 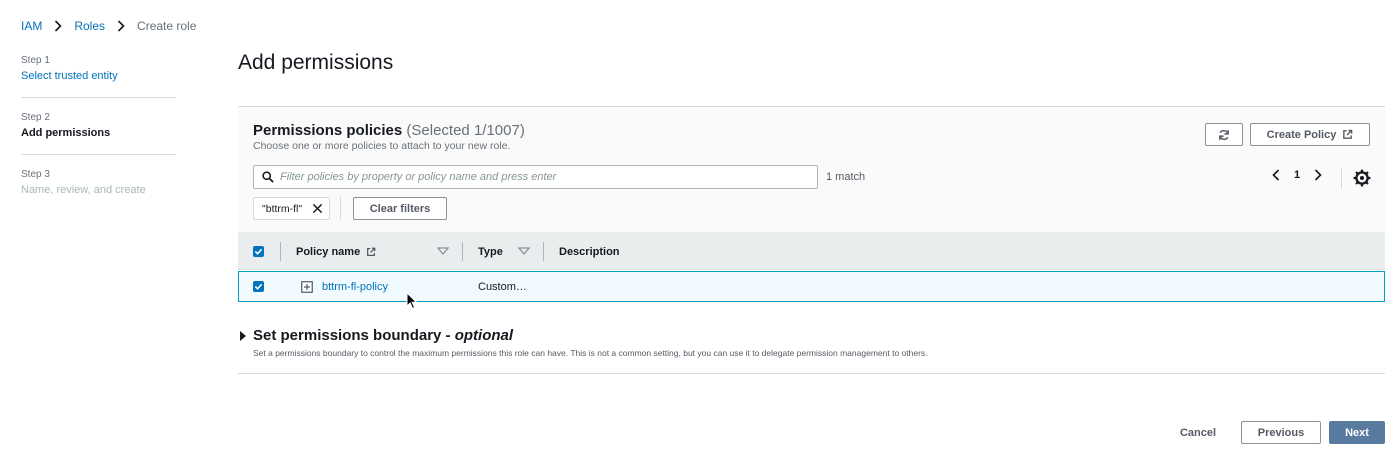 What do you see at coordinates (846, 177) in the screenshot?
I see `match-count: 1 match` at bounding box center [846, 177].